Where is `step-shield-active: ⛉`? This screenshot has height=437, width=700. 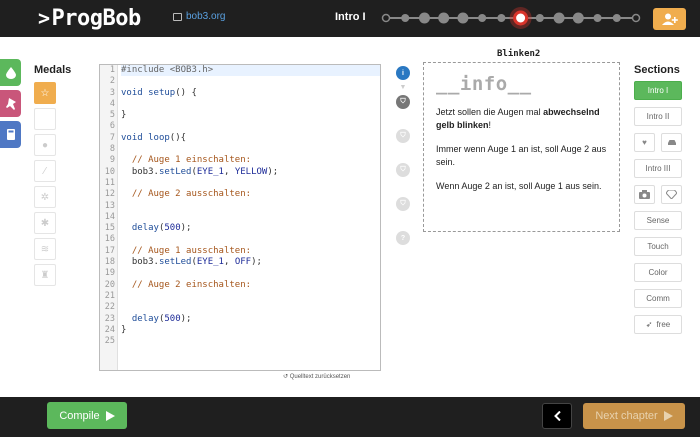
step-shield-active: ⛉ is located at coordinates (403, 102).